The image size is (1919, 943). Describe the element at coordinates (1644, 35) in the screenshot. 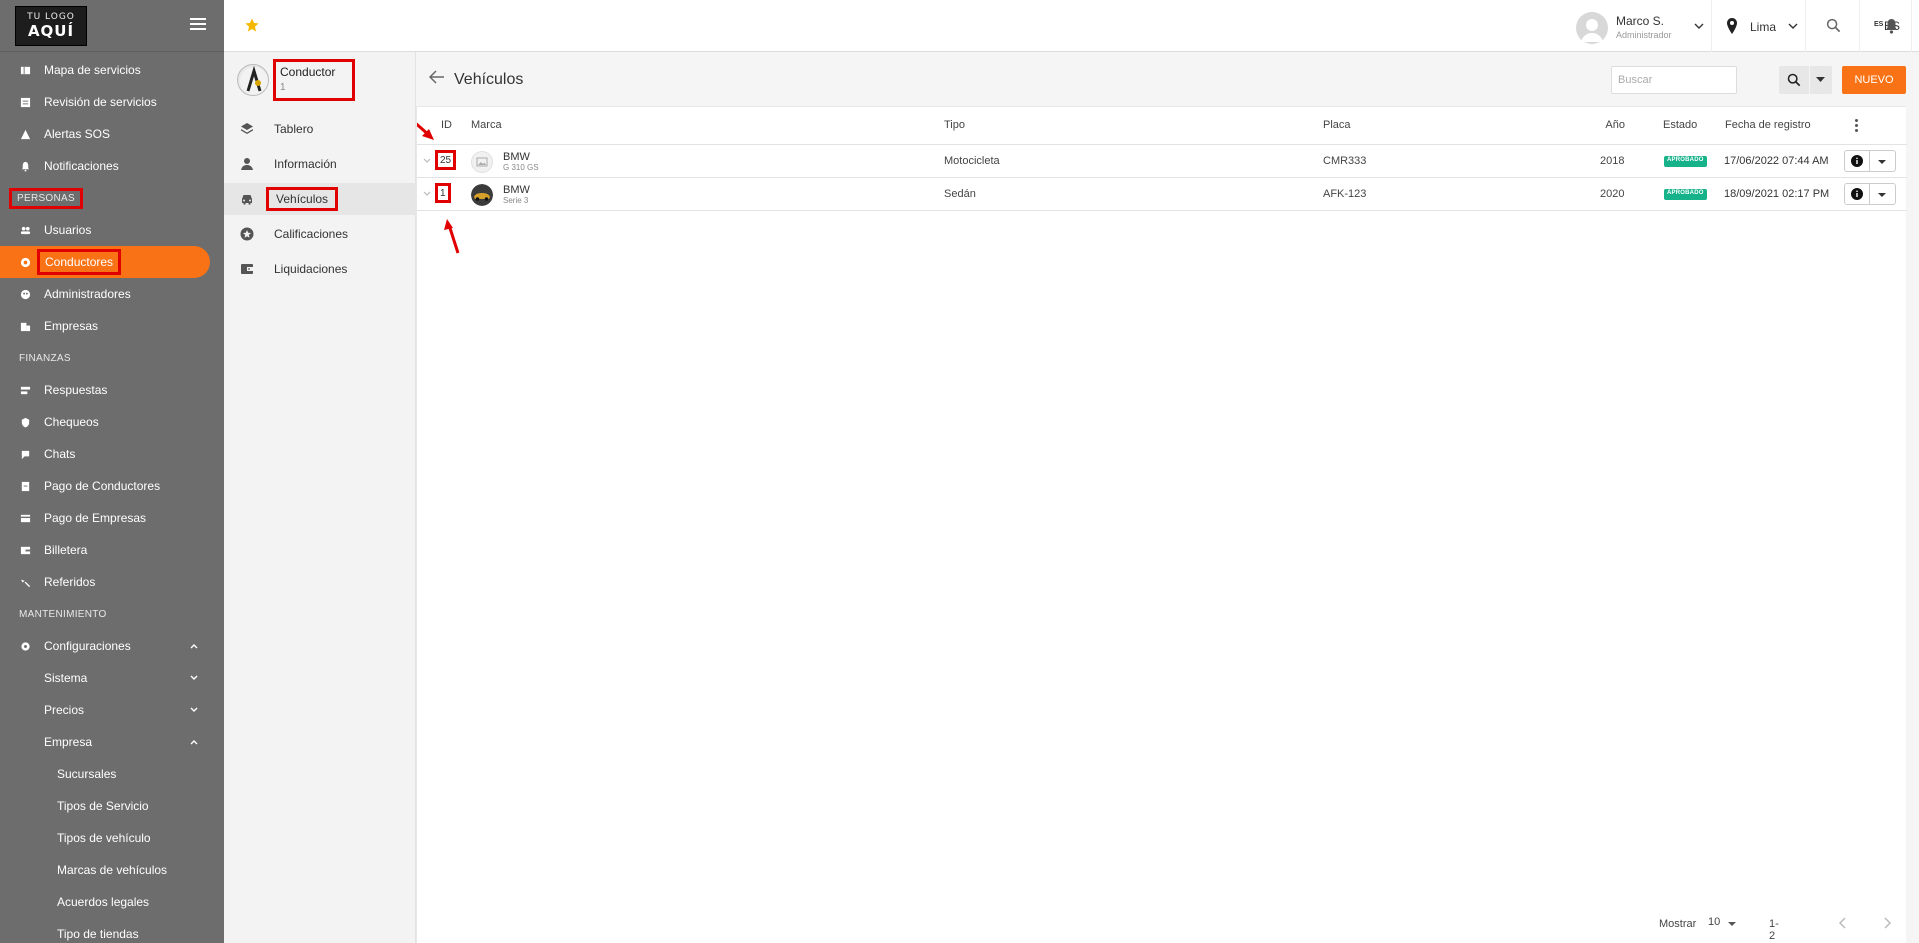

I see `user-role: Administrador` at that location.